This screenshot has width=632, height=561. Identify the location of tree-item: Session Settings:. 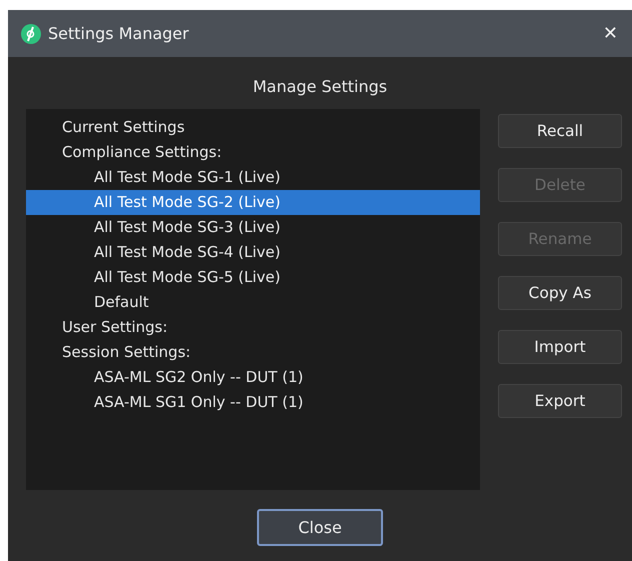
(253, 352).